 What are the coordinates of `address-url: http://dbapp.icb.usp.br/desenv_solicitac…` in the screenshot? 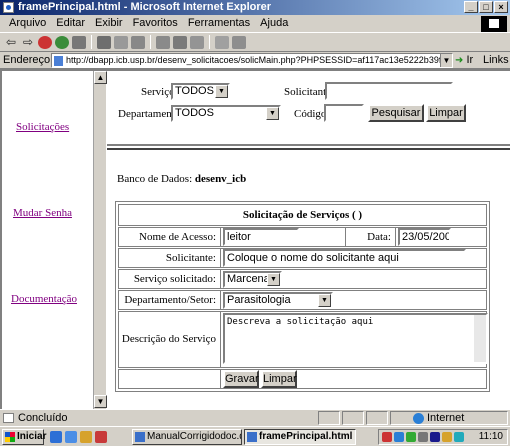 It's located at (259, 60).